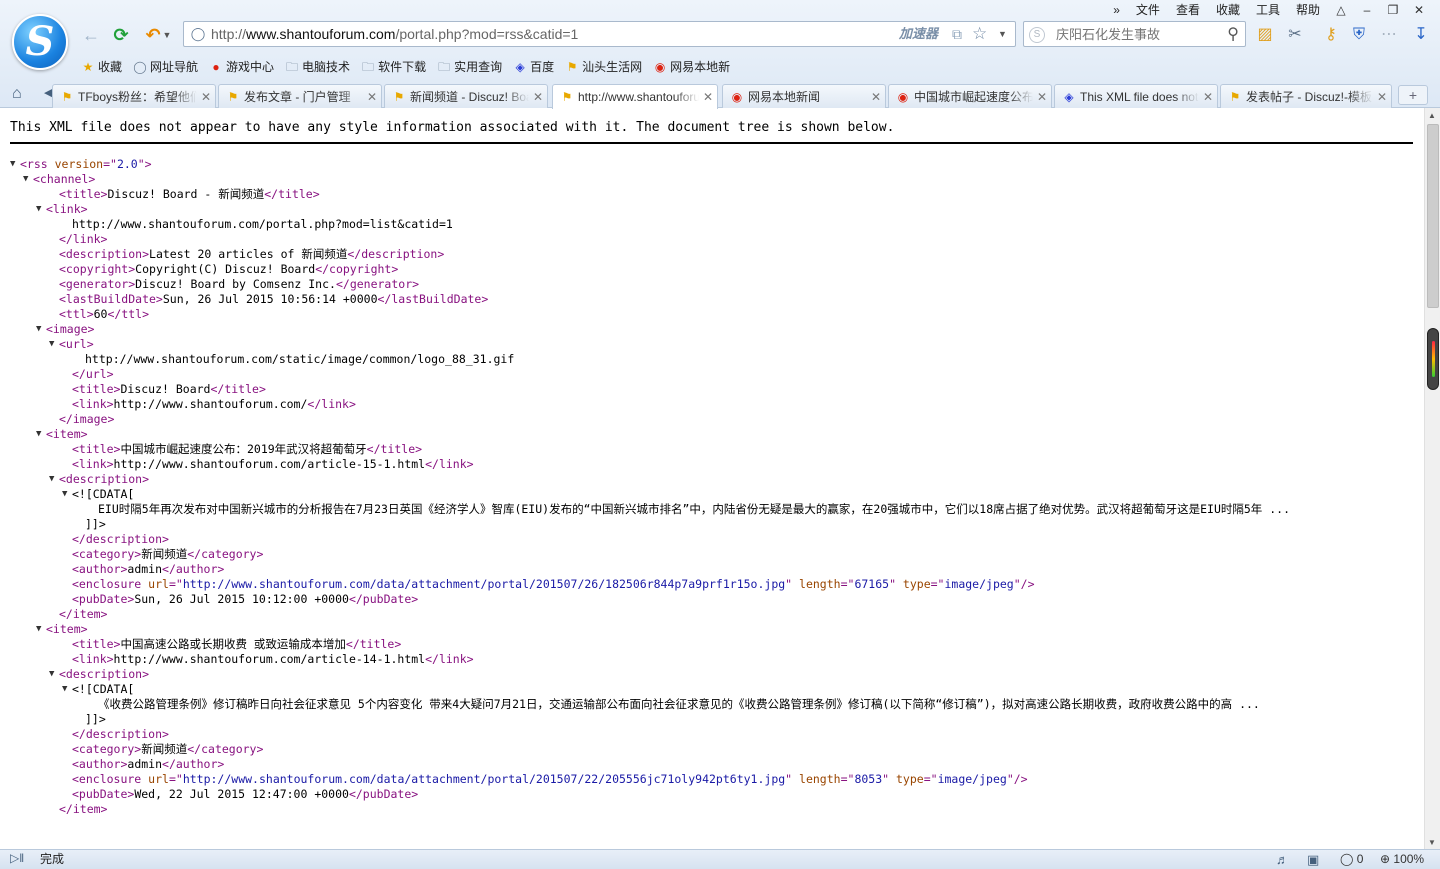  Describe the element at coordinates (712, 329) in the screenshot. I see `xml-line: ▼ <image>` at that location.